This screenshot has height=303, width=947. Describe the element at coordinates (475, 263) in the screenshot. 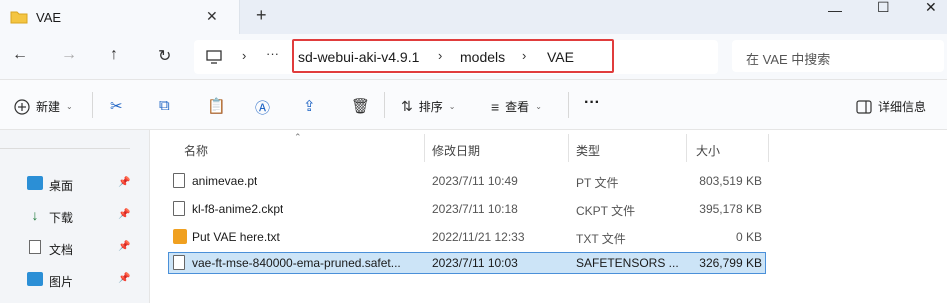

I see `file-date: 2023/7/11 10:03` at that location.